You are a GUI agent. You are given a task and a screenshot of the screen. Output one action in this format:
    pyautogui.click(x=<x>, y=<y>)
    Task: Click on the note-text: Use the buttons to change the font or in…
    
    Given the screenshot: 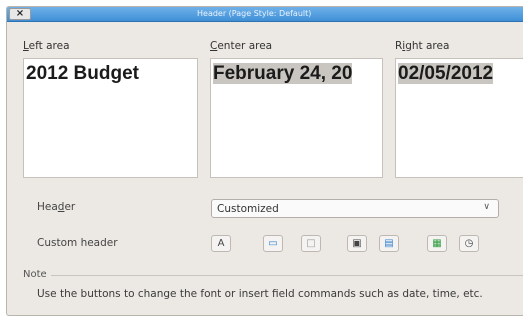 What is the action you would take?
    pyautogui.click(x=260, y=294)
    